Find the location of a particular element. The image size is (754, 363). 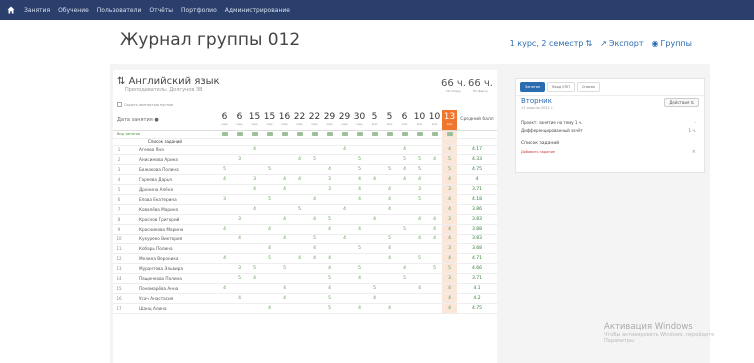

date-column: 13 апр is located at coordinates (449, 120).